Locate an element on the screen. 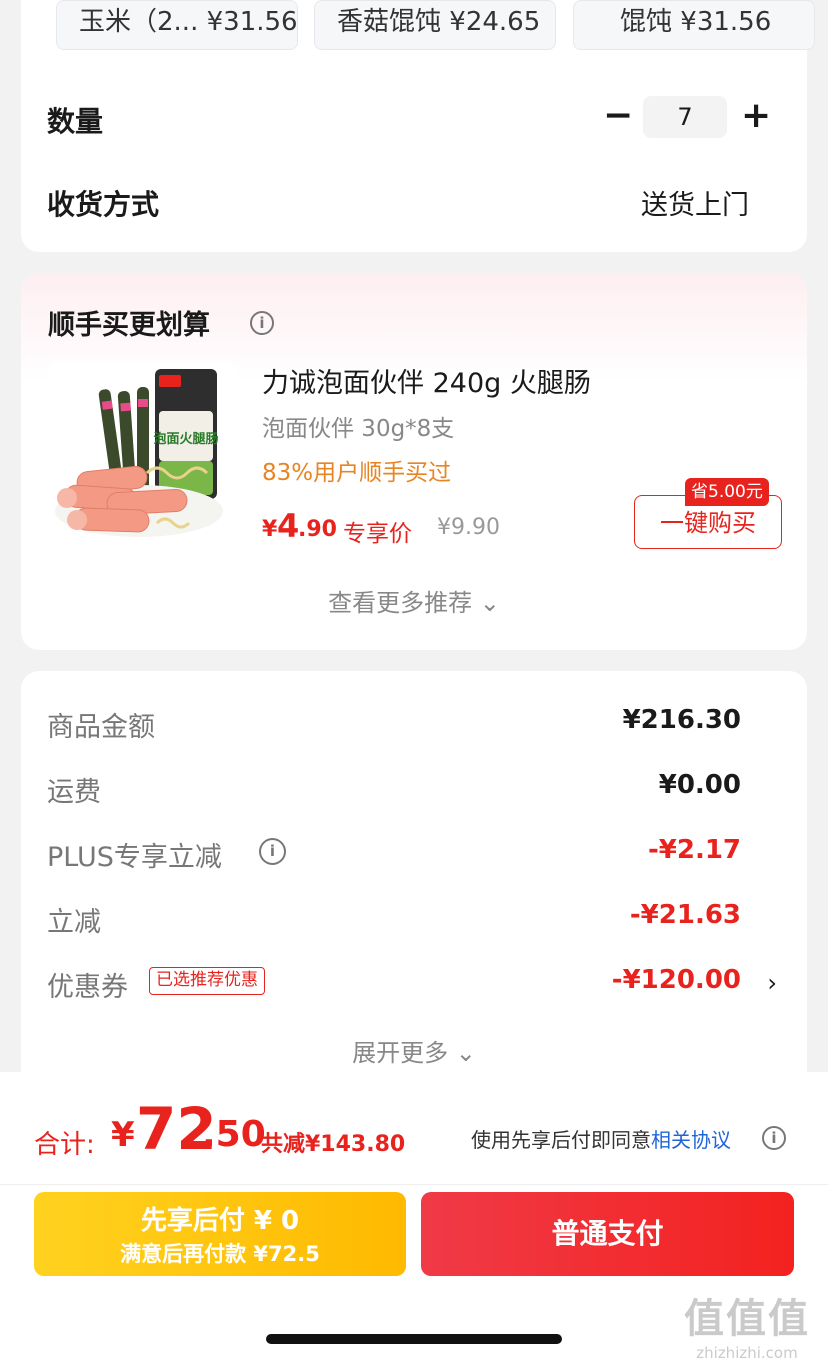 The image size is (828, 1362). total-decimal: .50 is located at coordinates (234, 1134).